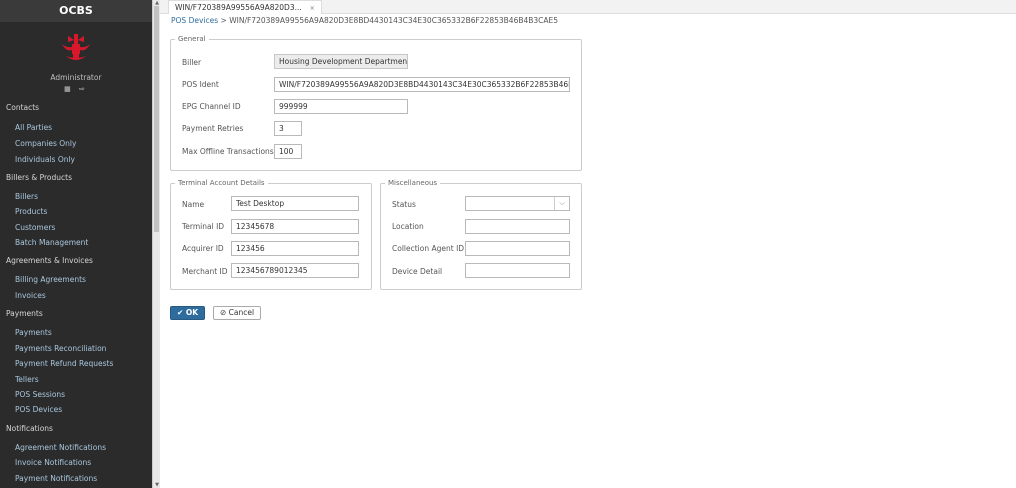  I want to click on max-offline-input: 100, so click(288, 151).